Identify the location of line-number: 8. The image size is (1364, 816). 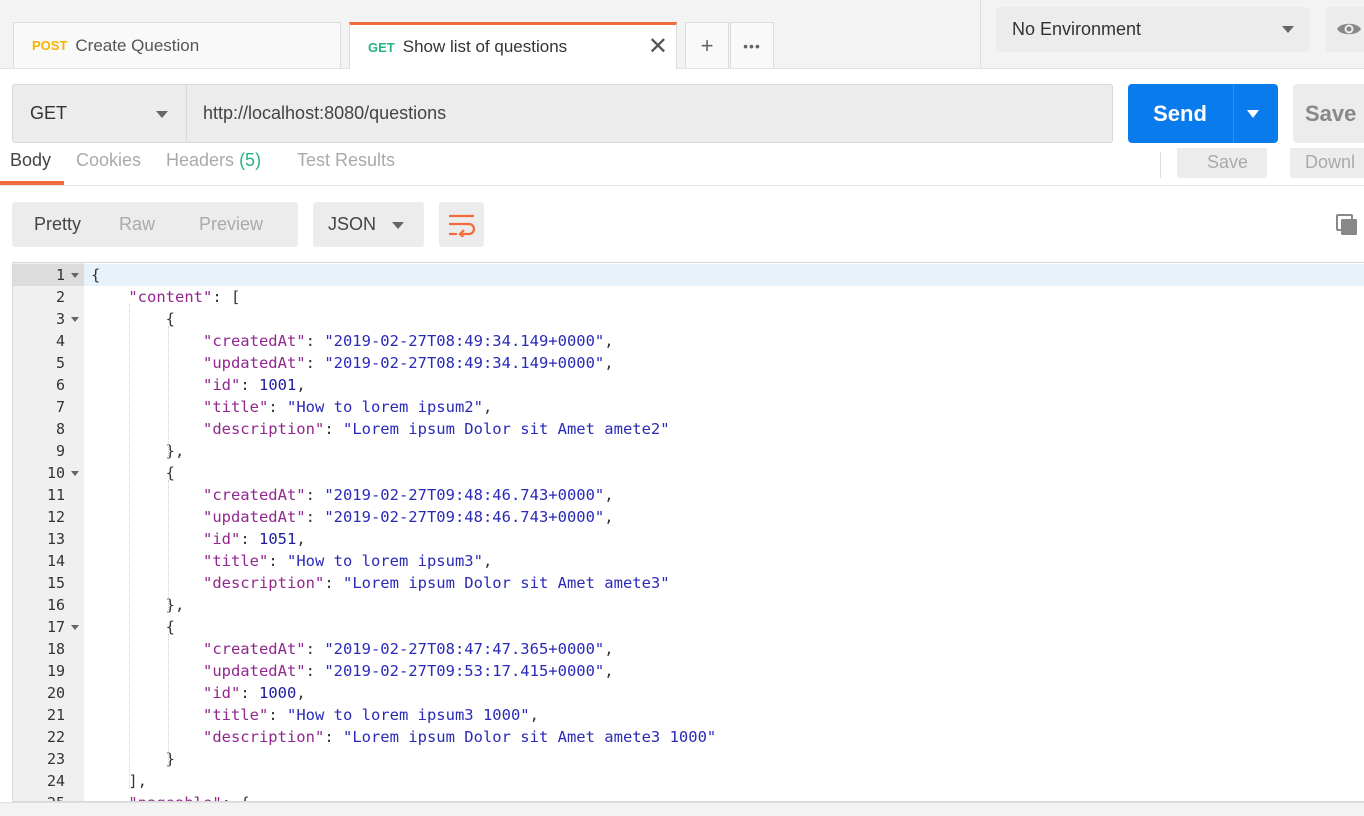
(60, 429).